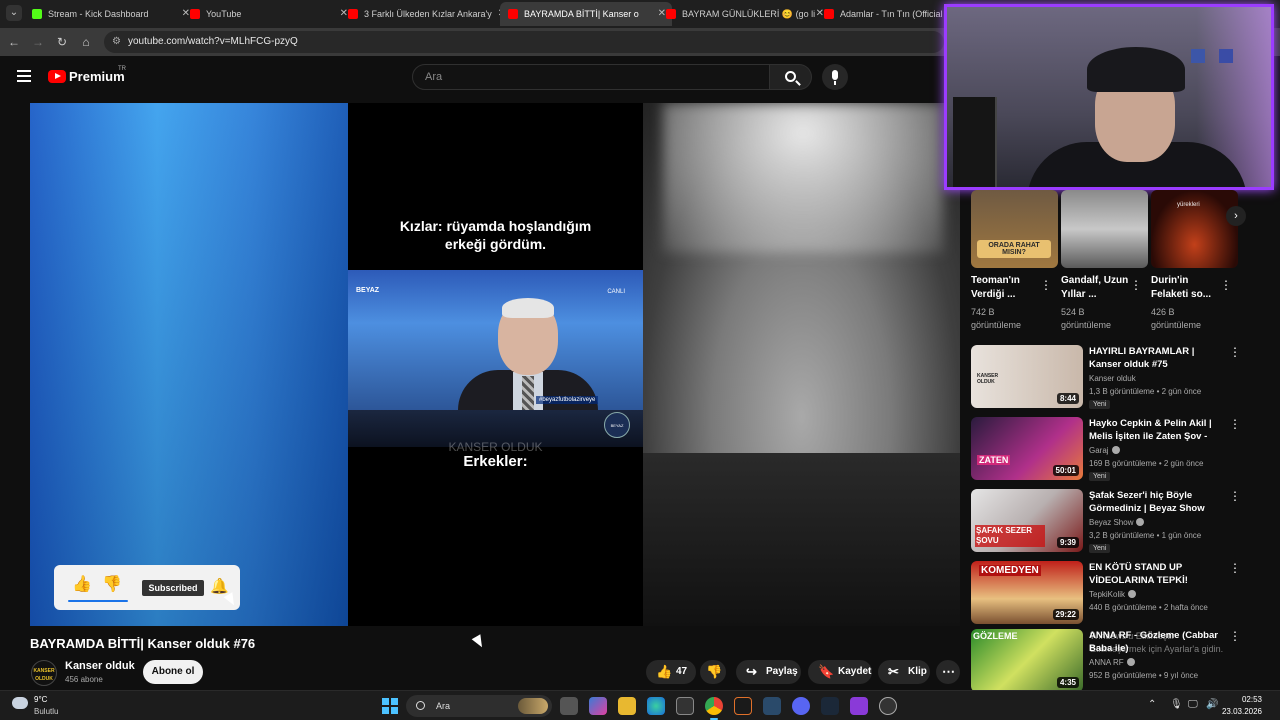  Describe the element at coordinates (598, 706) in the screenshot. I see `widgets-icon` at that location.